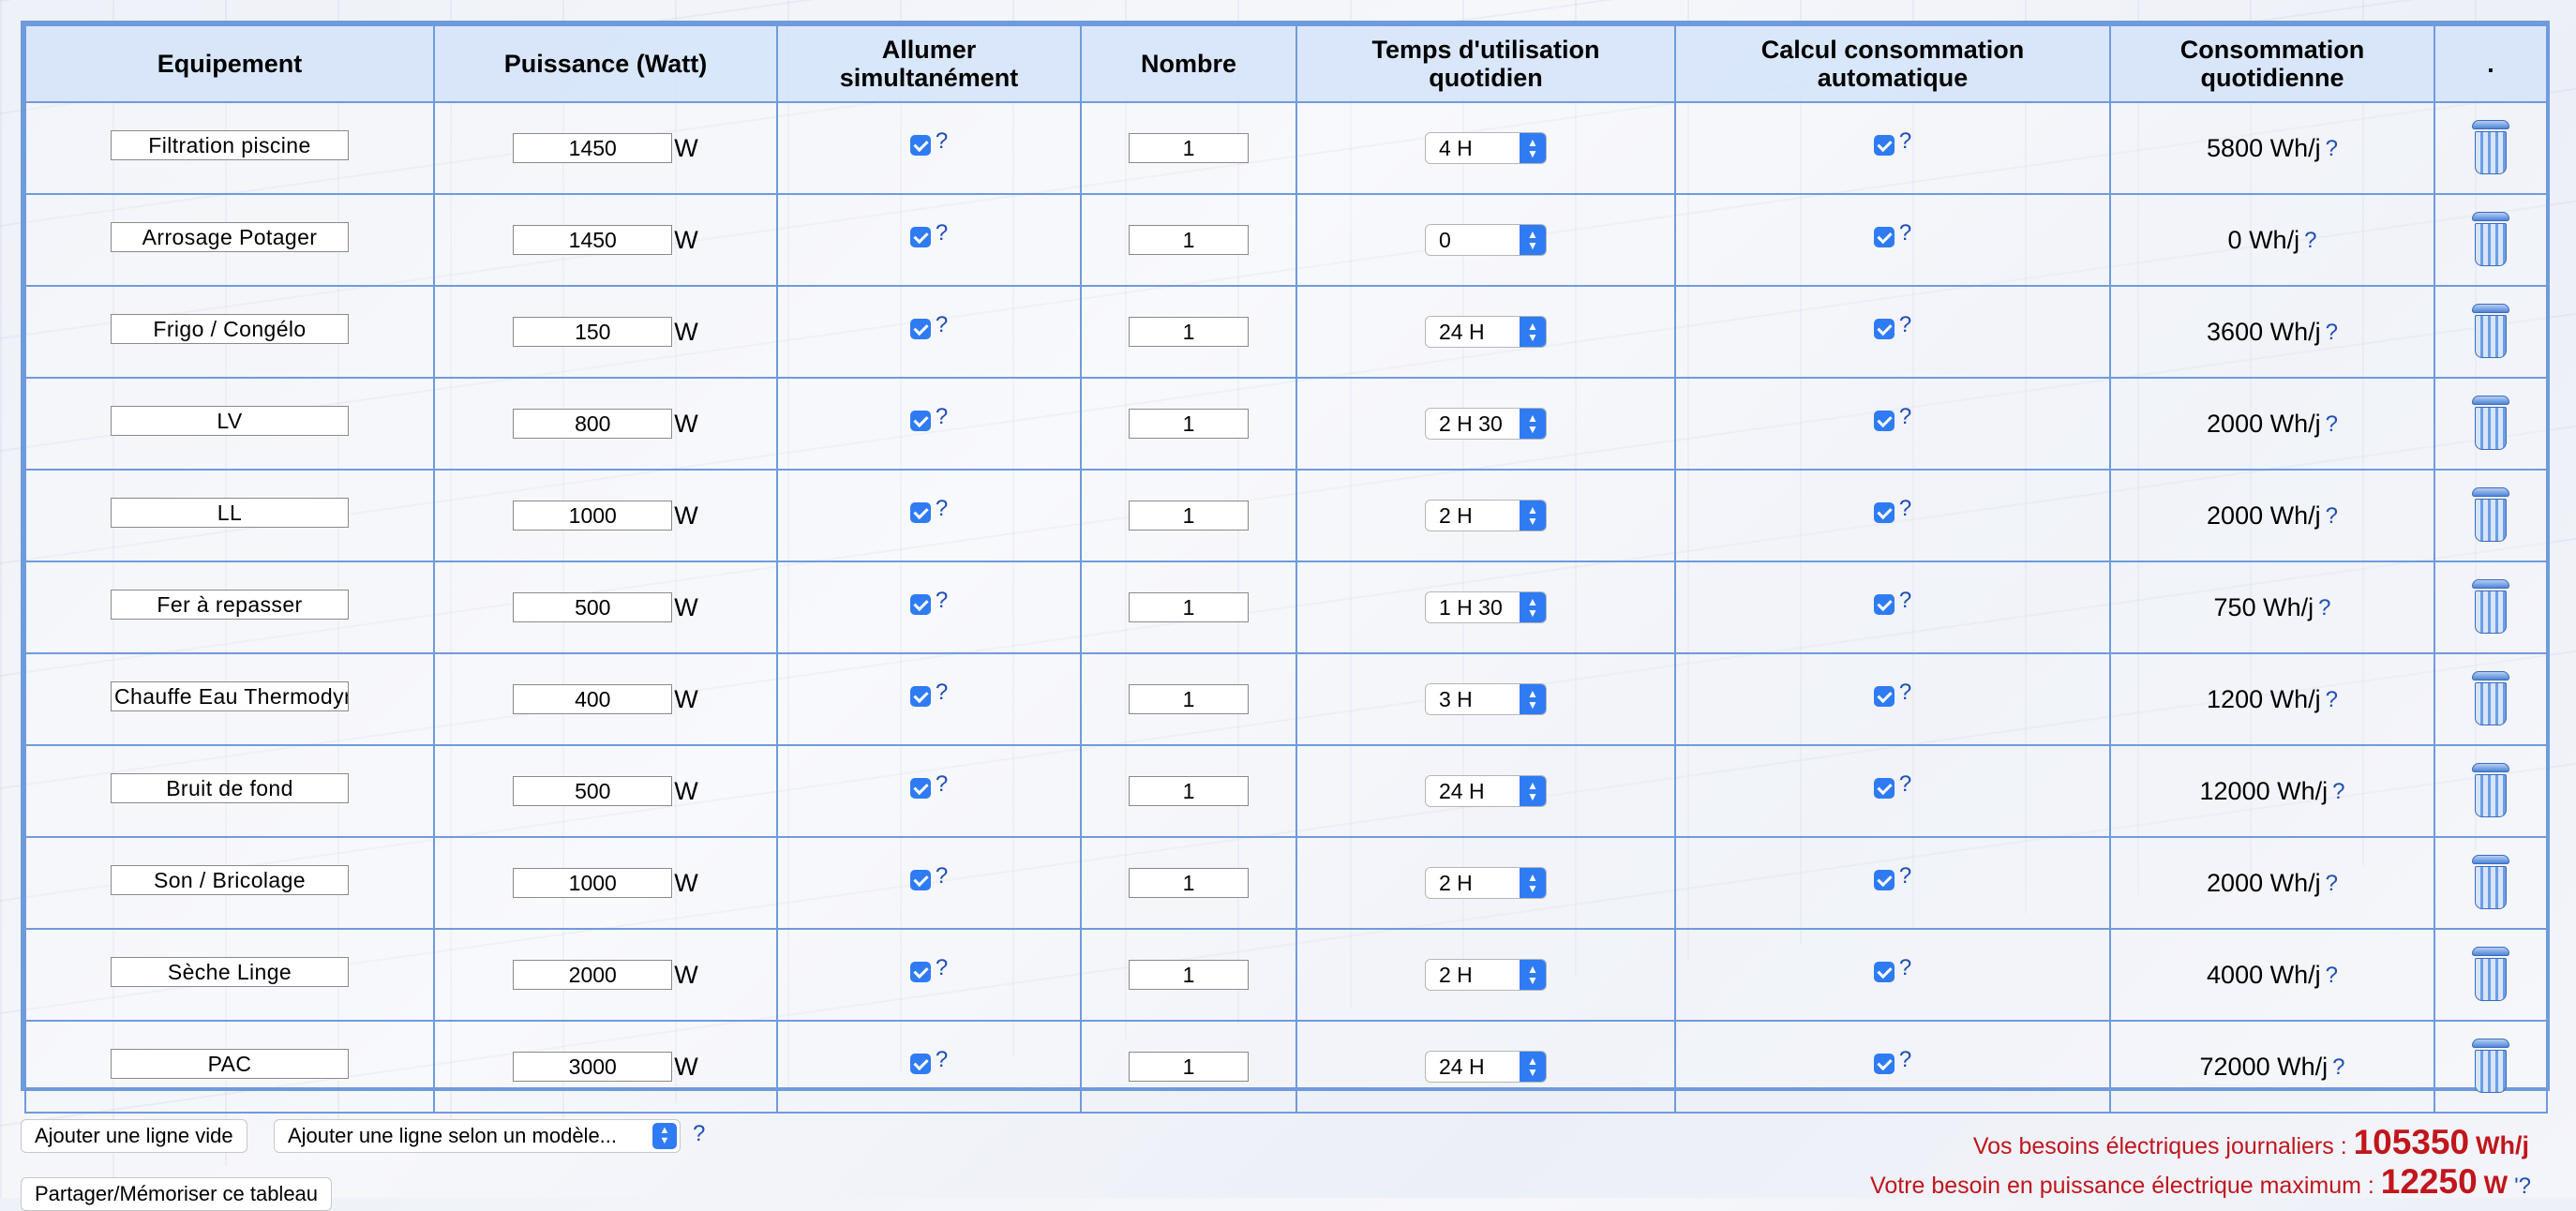 This screenshot has height=1211, width=2576. What do you see at coordinates (1486, 240) in the screenshot?
I see `usage-time-select: 0 ▲ ▼` at bounding box center [1486, 240].